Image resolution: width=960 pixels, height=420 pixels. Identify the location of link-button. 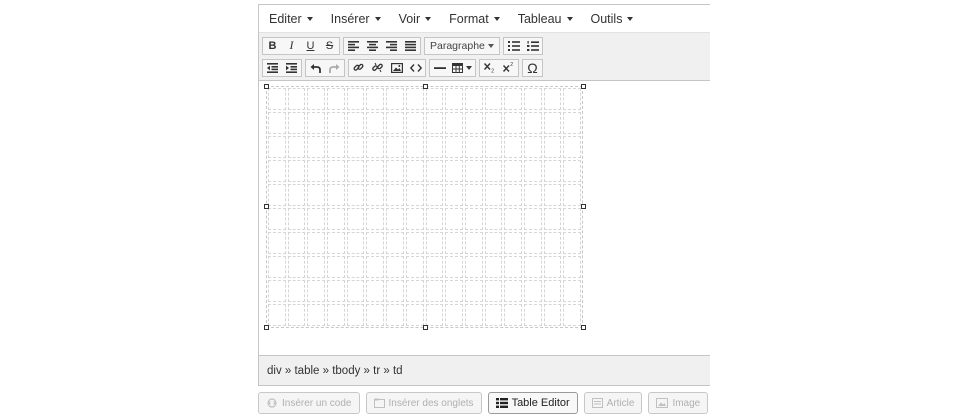
(358, 68).